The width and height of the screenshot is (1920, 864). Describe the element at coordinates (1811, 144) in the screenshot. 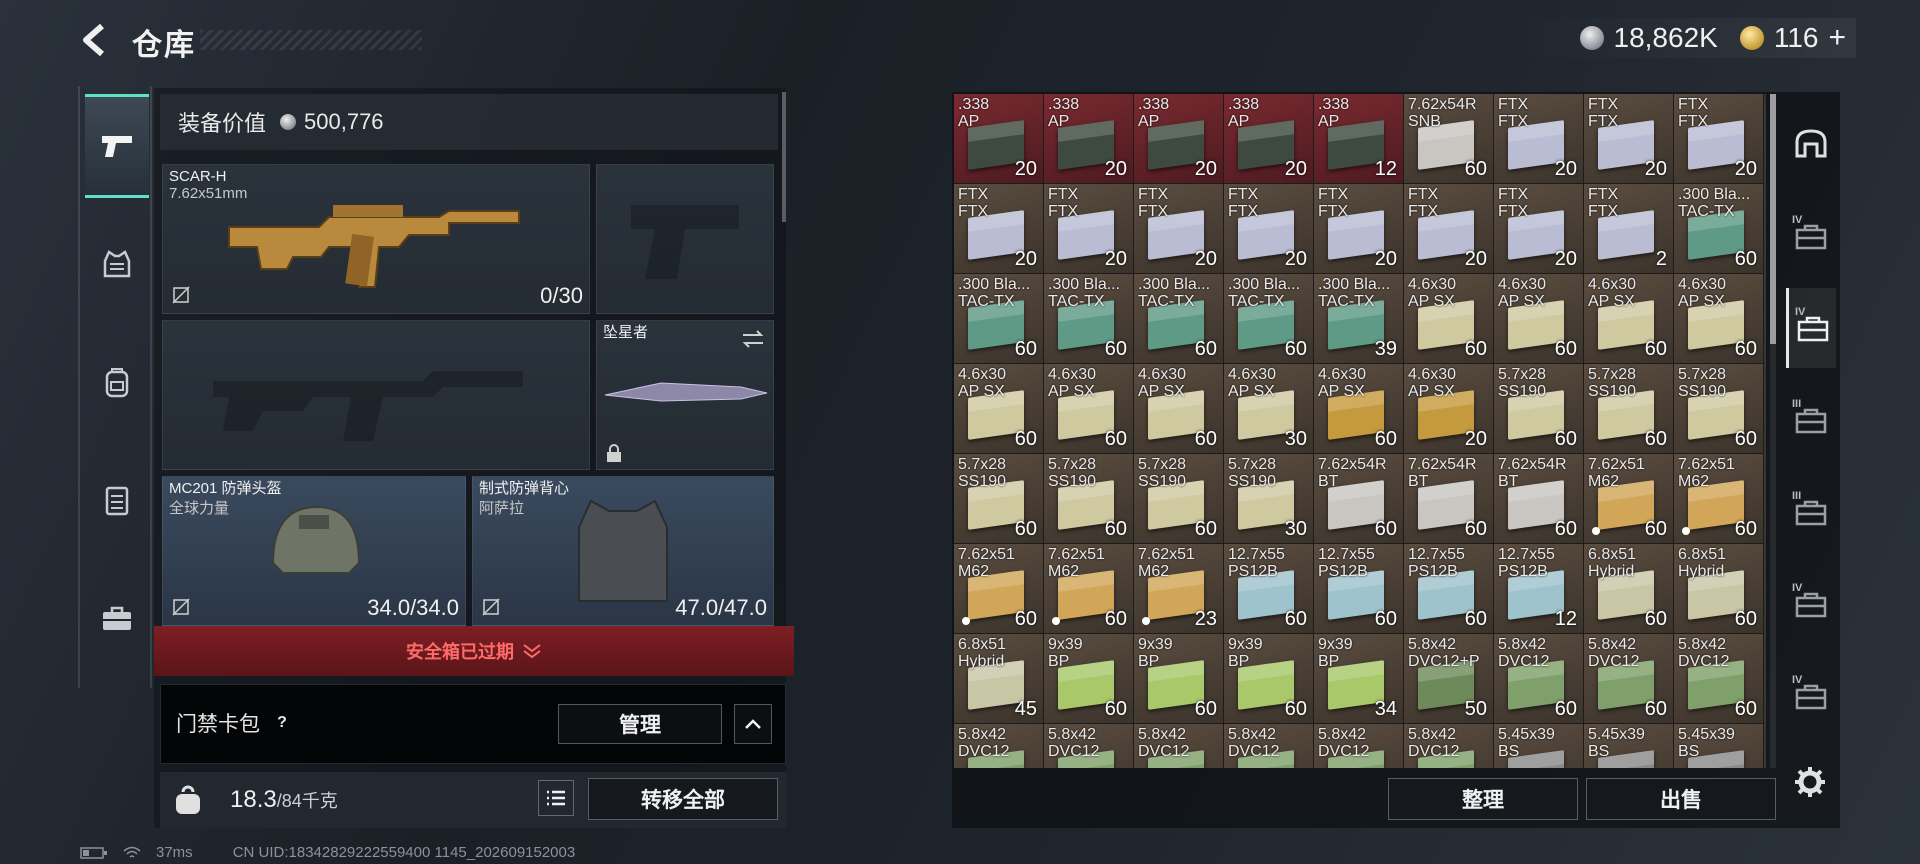

I see `container-tab` at that location.